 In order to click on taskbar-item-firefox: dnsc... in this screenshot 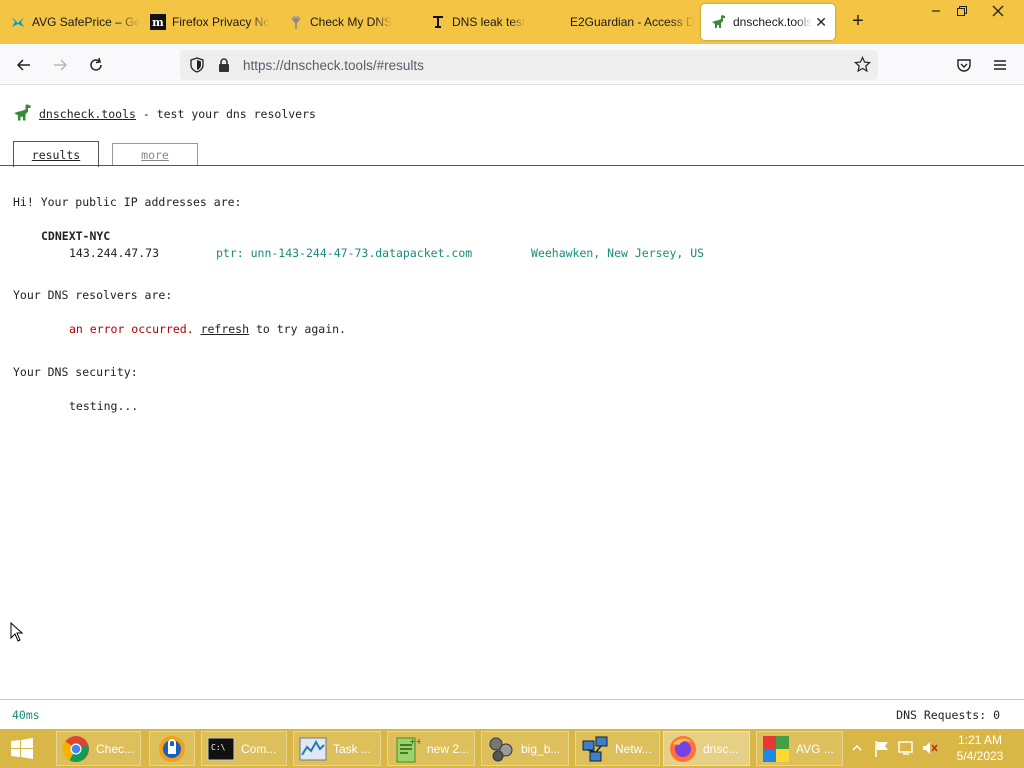, I will do `click(706, 748)`.